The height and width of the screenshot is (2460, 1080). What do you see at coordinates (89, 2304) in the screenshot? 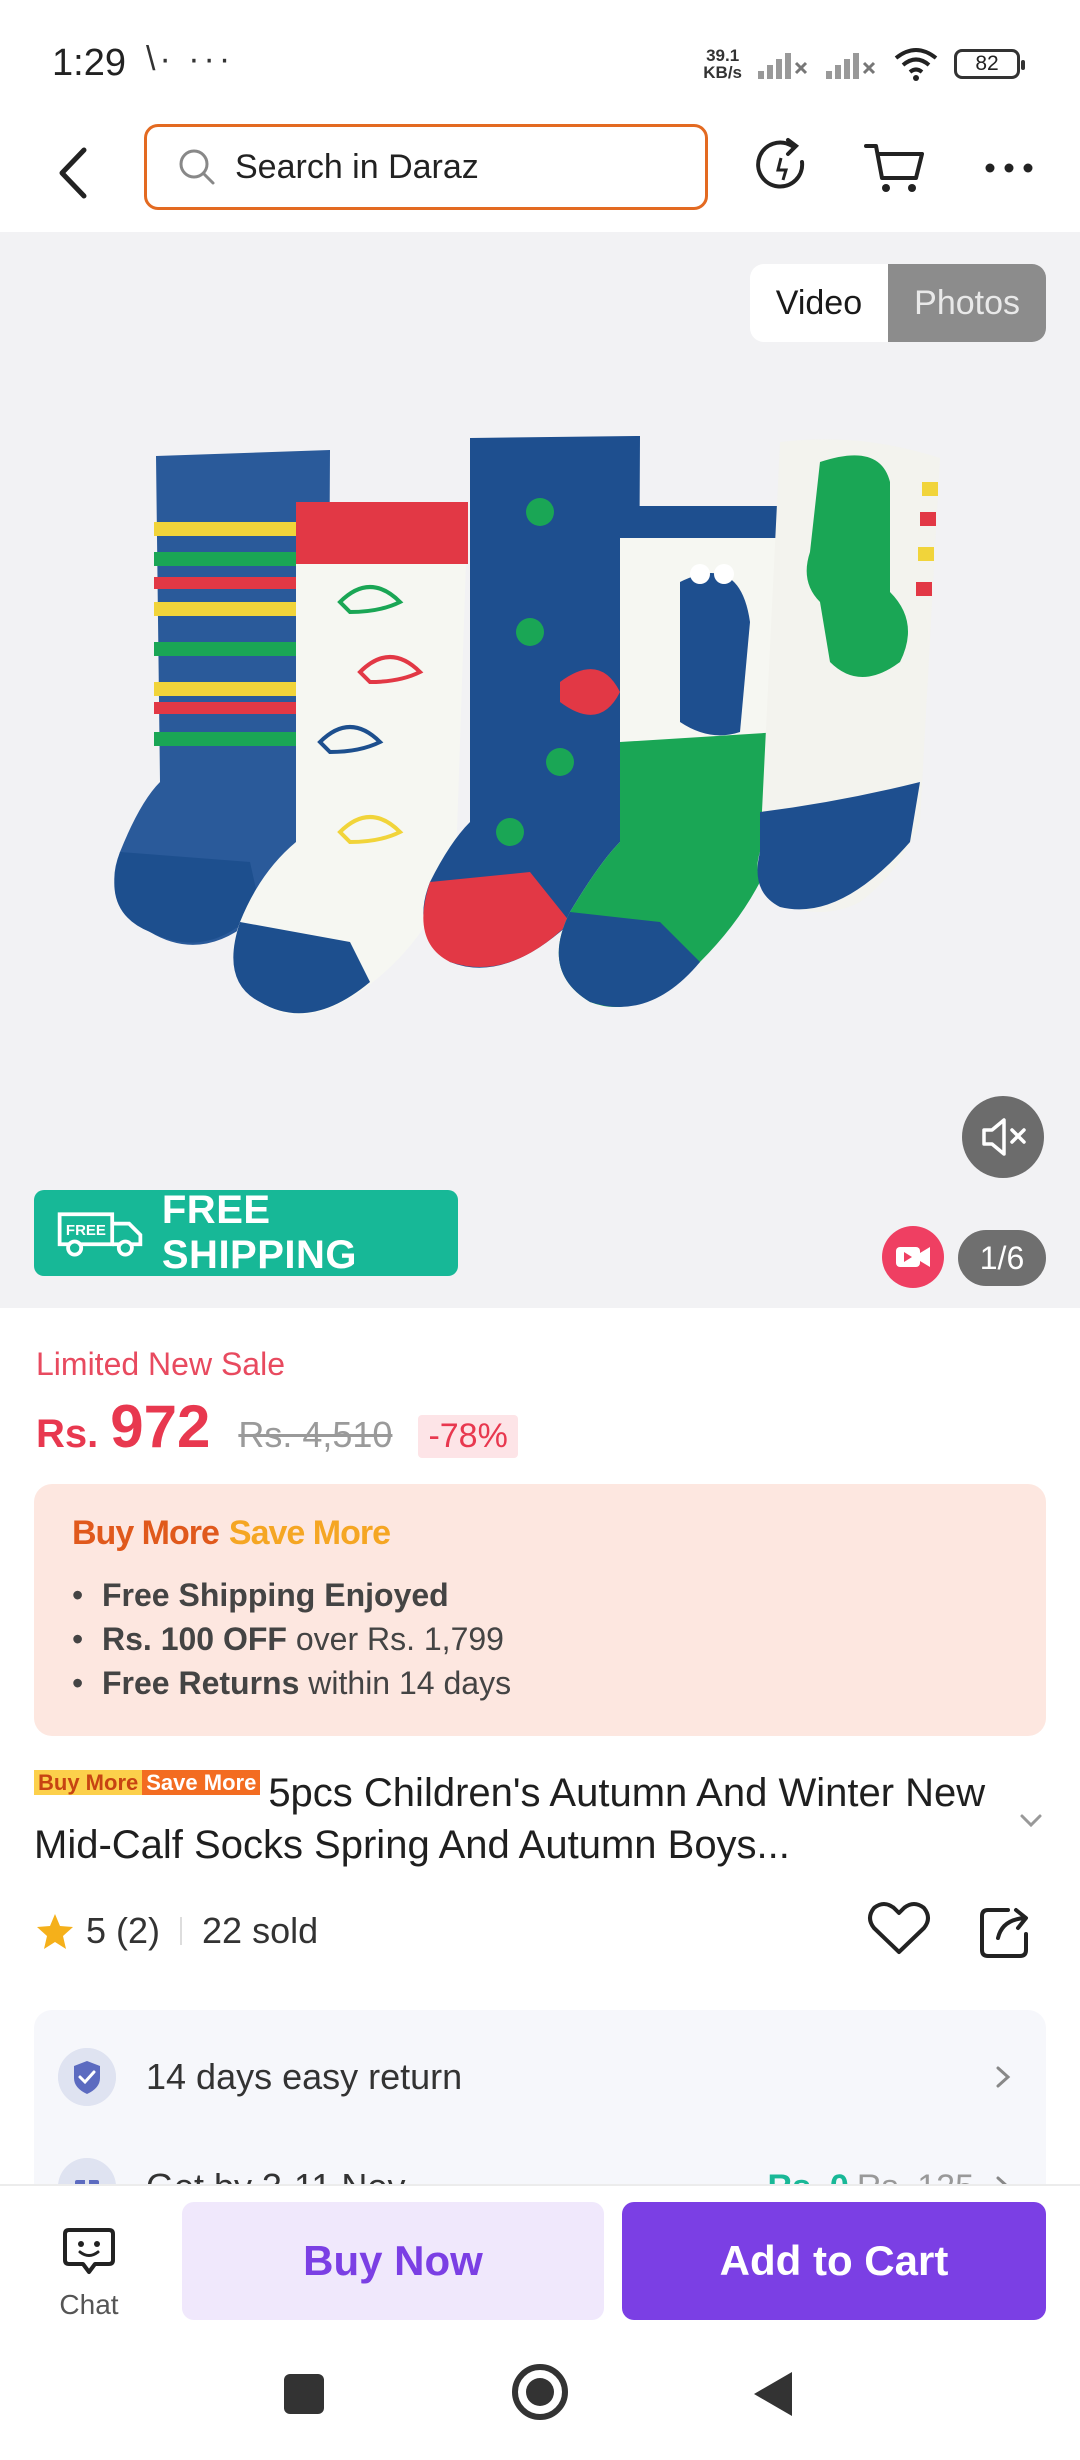
I see `chat-label: Chat` at bounding box center [89, 2304].